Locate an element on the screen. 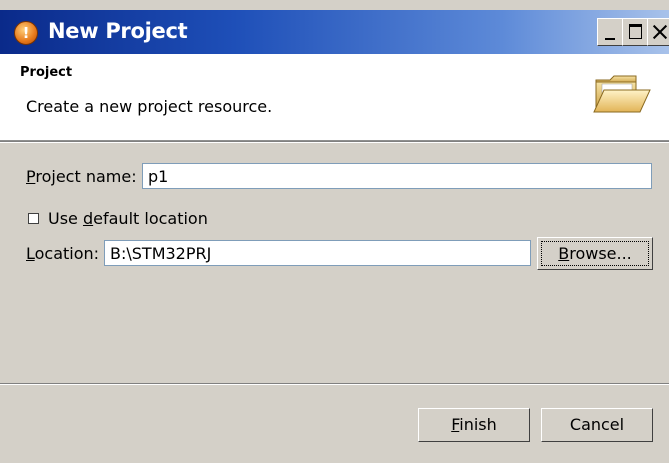  footer-separator is located at coordinates (334, 384).